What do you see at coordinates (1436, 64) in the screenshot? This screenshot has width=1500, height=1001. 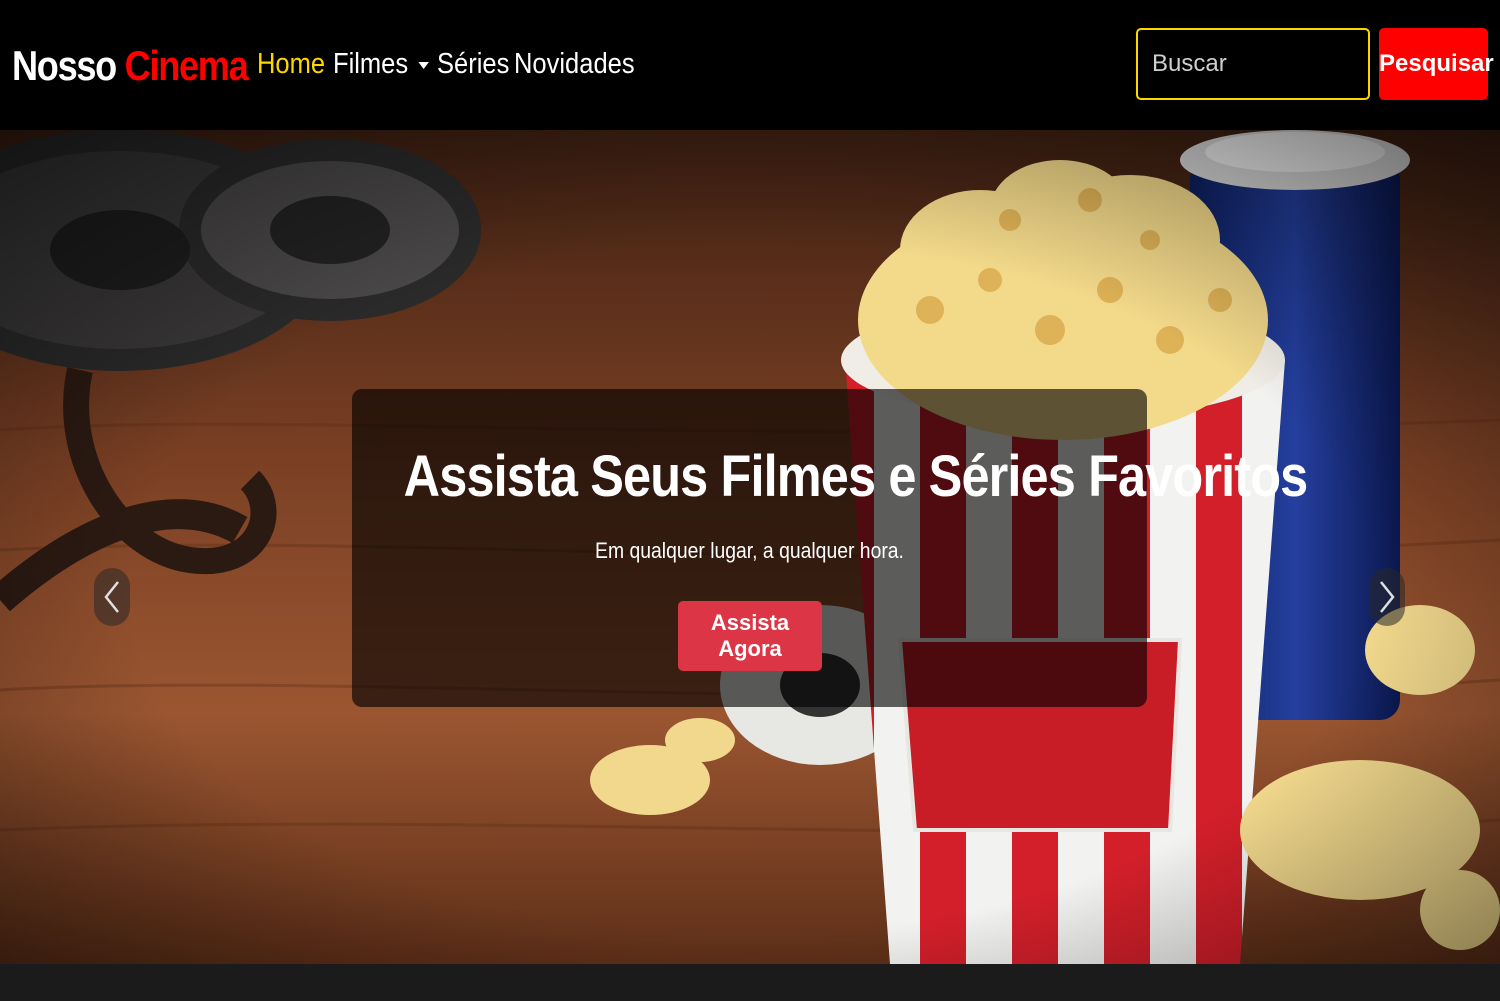 I see `search-button: Pesquisar` at bounding box center [1436, 64].